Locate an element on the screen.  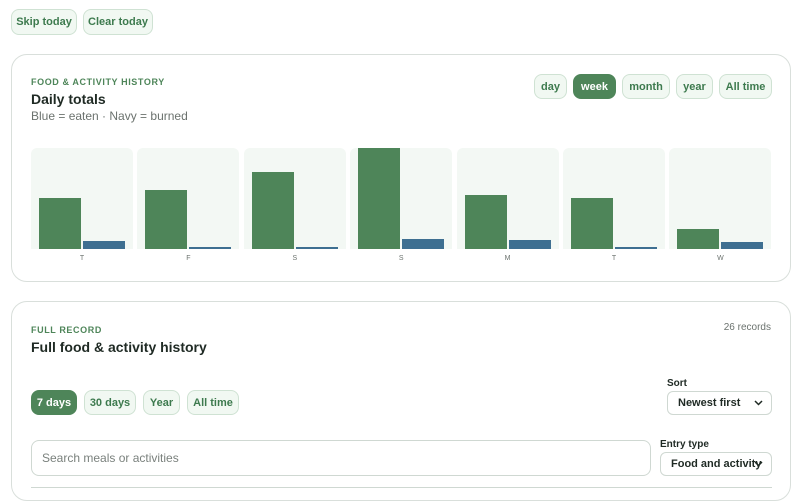
entry-type-select: Food and activity is located at coordinates (716, 464).